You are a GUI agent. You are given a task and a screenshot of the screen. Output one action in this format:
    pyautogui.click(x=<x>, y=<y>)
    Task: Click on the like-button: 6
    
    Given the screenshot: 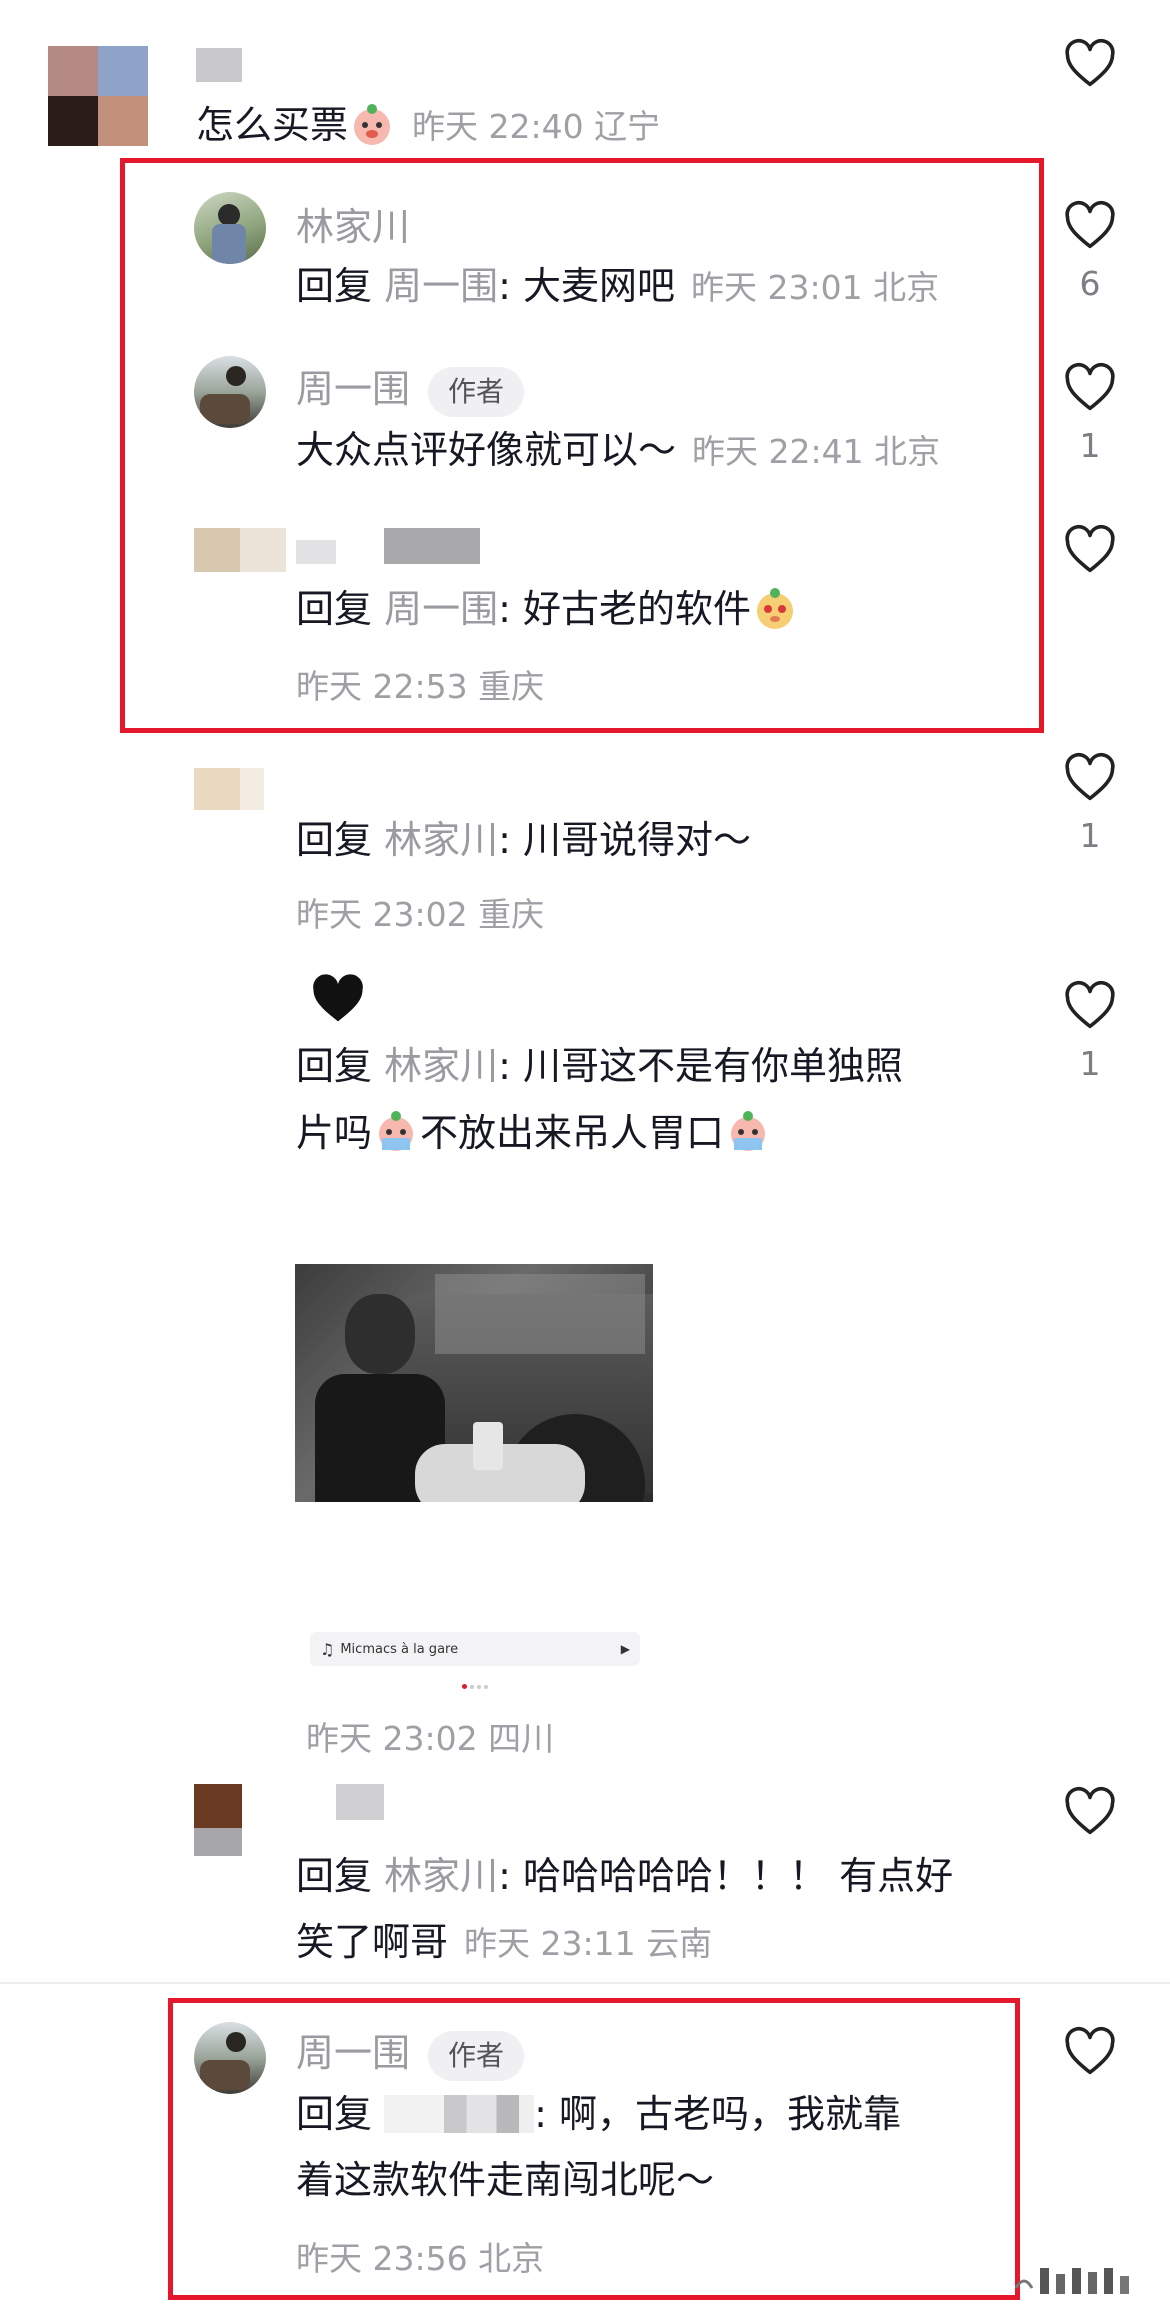 What is the action you would take?
    pyautogui.click(x=1090, y=251)
    